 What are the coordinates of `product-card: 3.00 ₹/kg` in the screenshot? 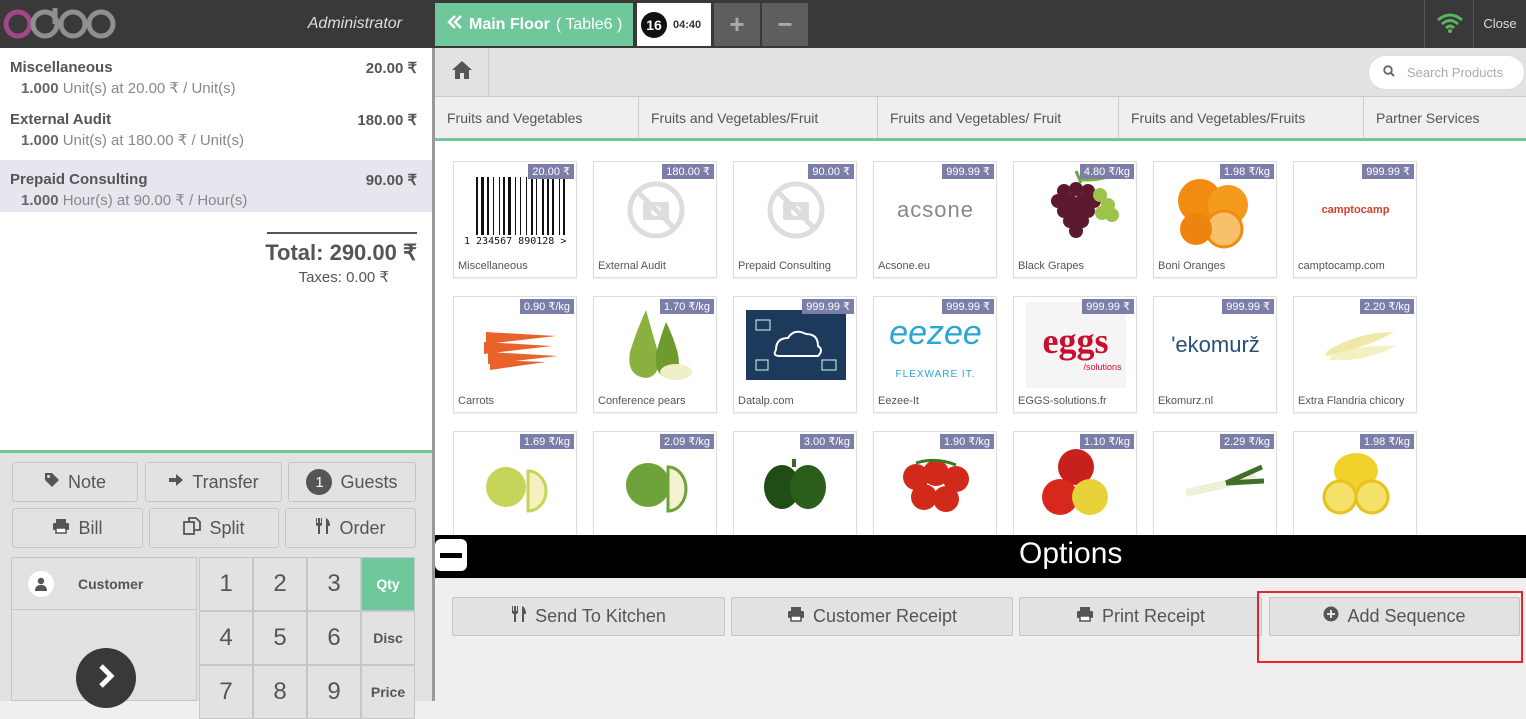 It's located at (795, 483).